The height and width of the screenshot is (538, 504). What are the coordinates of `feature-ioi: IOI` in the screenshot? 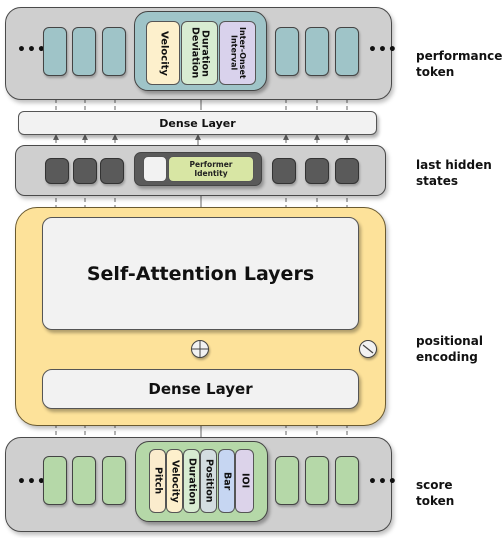 It's located at (244, 481).